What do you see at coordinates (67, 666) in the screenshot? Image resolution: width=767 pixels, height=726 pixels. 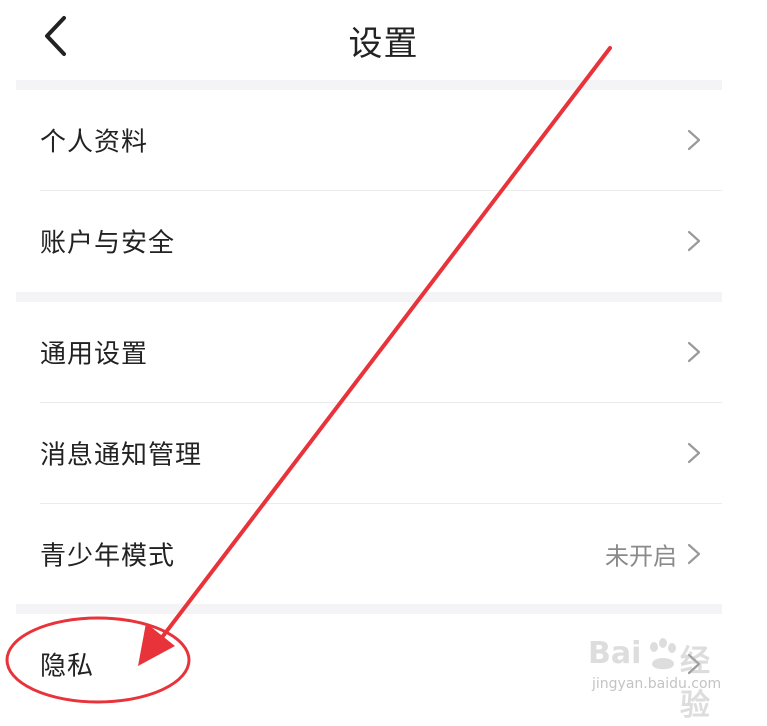 I see `settings-item-label: 隐私` at bounding box center [67, 666].